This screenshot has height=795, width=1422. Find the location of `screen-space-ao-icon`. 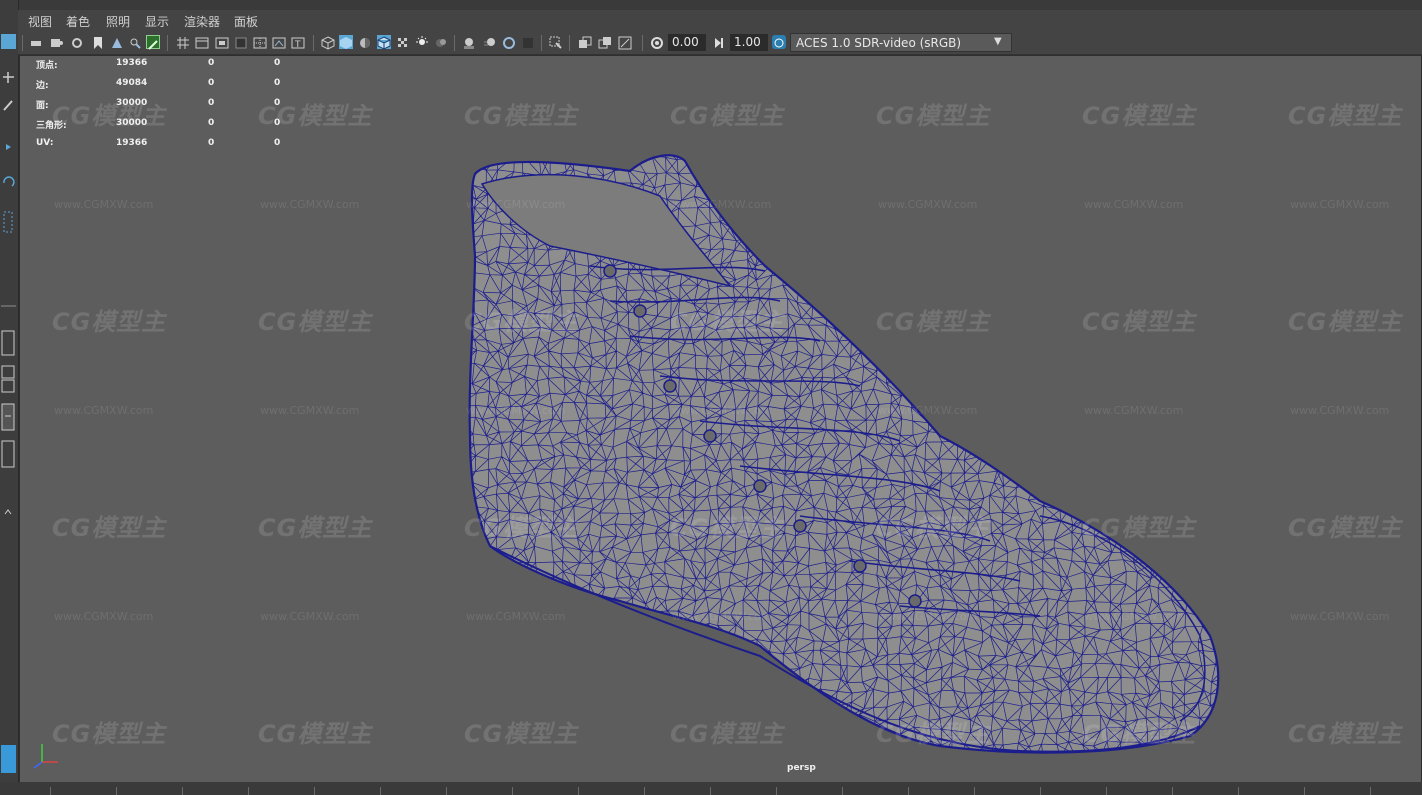

screen-space-ao-icon is located at coordinates (469, 42).